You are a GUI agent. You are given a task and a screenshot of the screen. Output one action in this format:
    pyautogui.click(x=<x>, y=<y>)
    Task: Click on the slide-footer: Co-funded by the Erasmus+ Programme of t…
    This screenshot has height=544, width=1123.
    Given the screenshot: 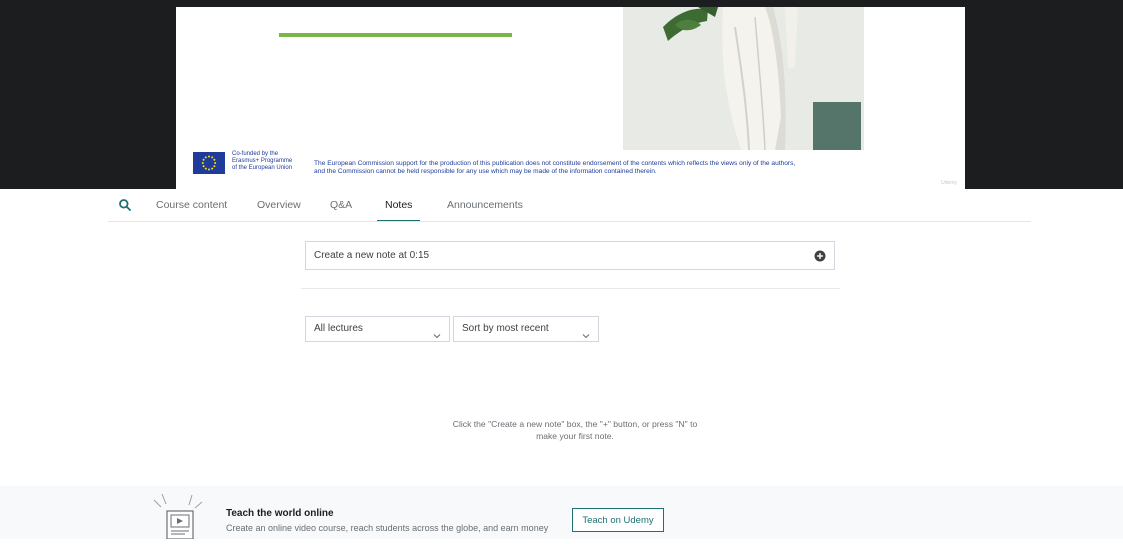 What is the action you would take?
    pyautogui.click(x=570, y=168)
    